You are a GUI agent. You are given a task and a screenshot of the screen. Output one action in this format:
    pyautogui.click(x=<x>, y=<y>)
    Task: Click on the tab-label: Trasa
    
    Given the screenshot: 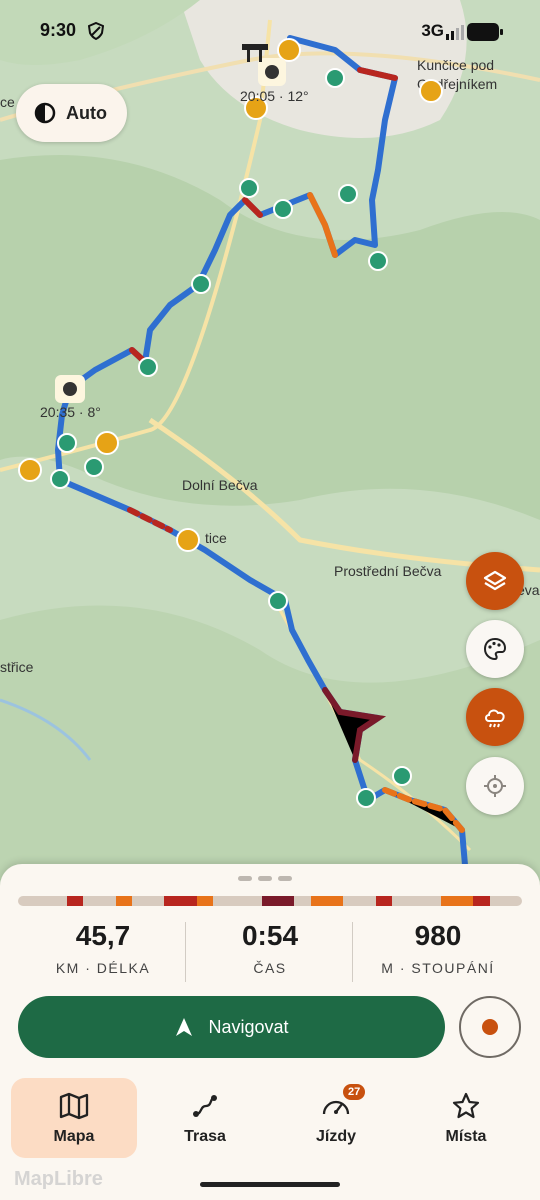 What is the action you would take?
    pyautogui.click(x=205, y=1136)
    